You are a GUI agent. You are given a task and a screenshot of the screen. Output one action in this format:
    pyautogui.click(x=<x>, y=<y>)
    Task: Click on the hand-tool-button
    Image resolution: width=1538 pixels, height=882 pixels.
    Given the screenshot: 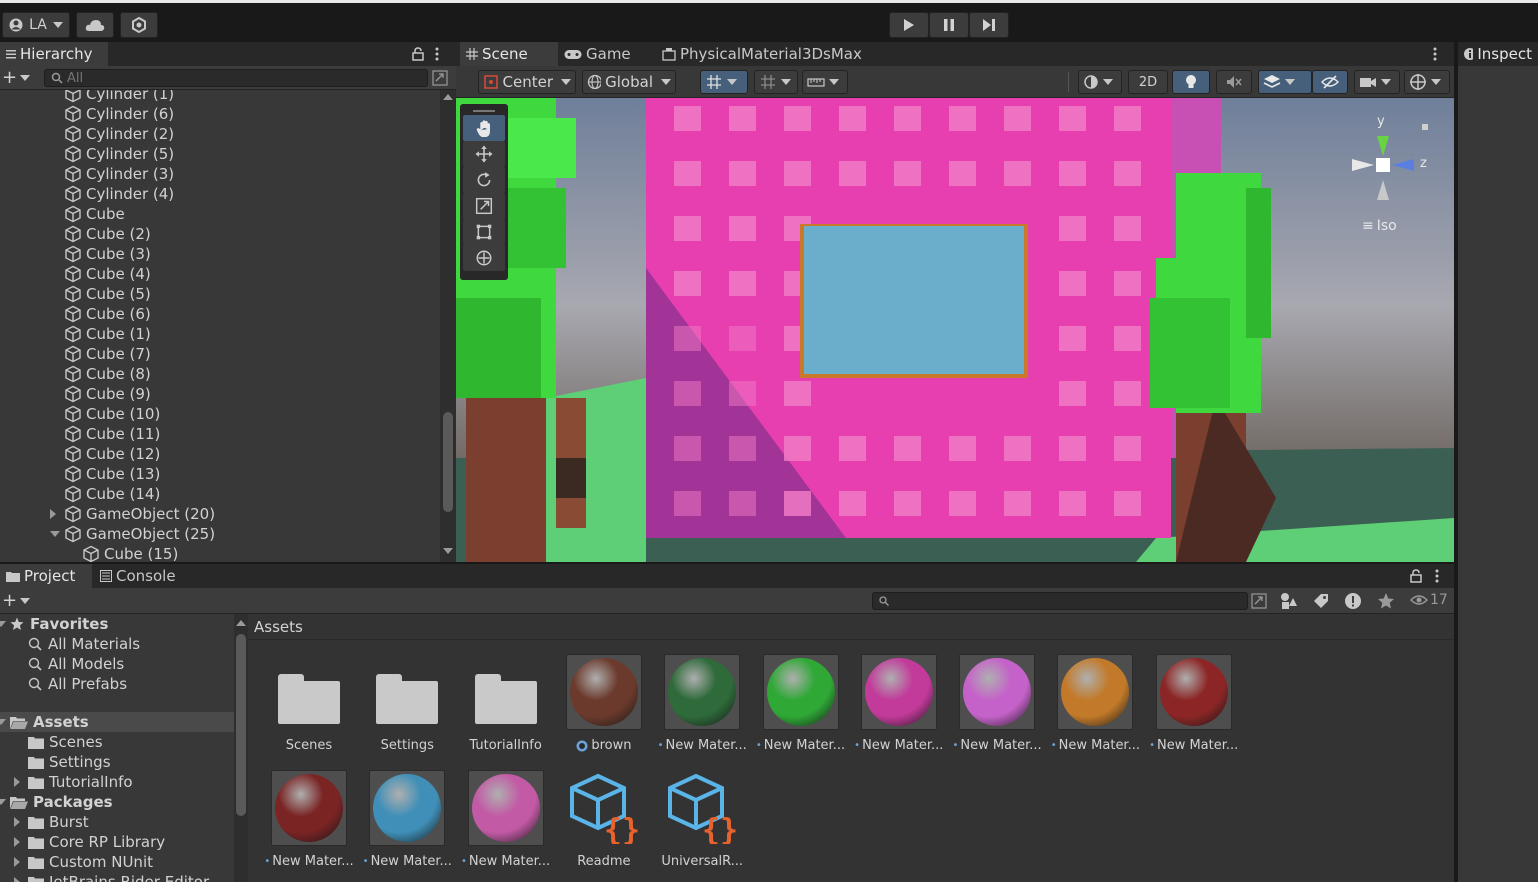 What is the action you would take?
    pyautogui.click(x=484, y=128)
    